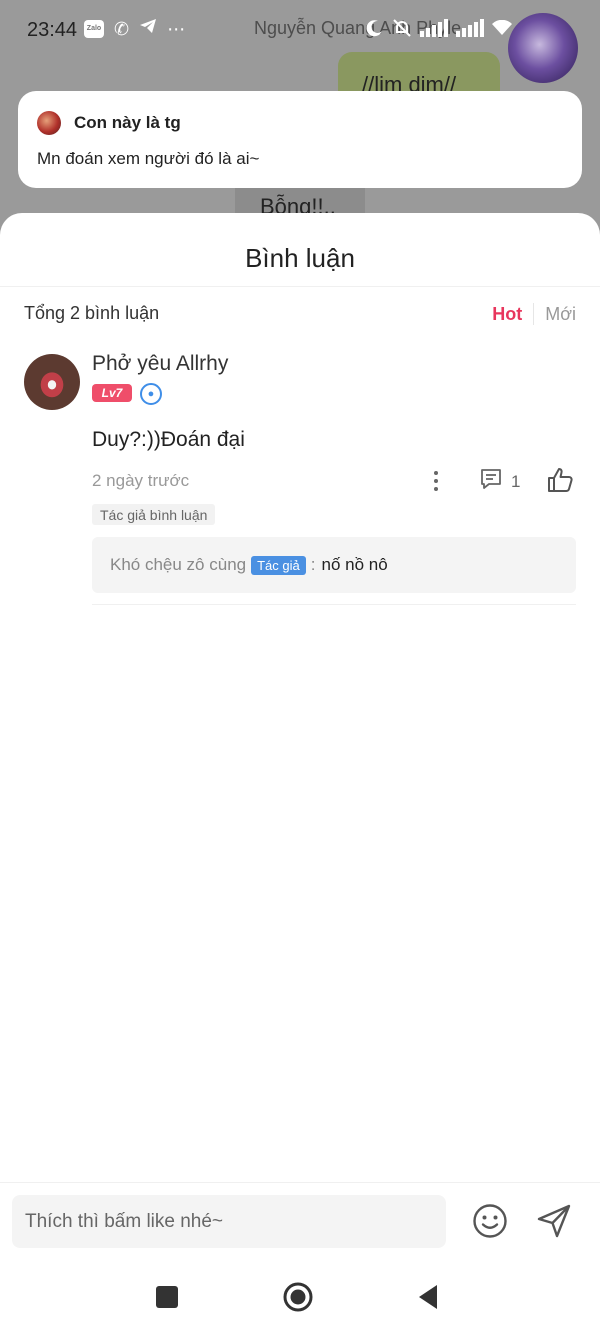 The width and height of the screenshot is (600, 1333). What do you see at coordinates (122, 28) in the screenshot?
I see `missed-call-icon: ✆` at bounding box center [122, 28].